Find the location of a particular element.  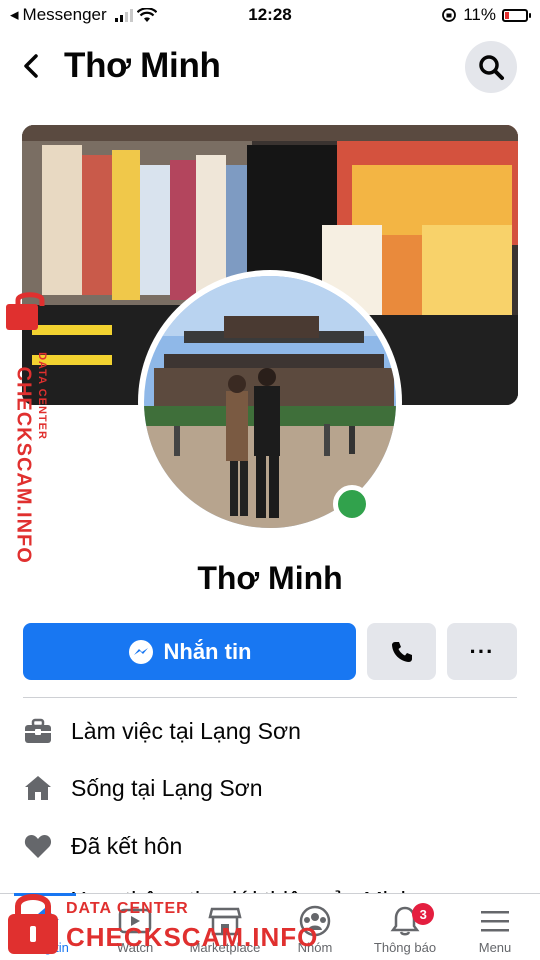

more-dots-icon: ··· is located at coordinates (482, 651).